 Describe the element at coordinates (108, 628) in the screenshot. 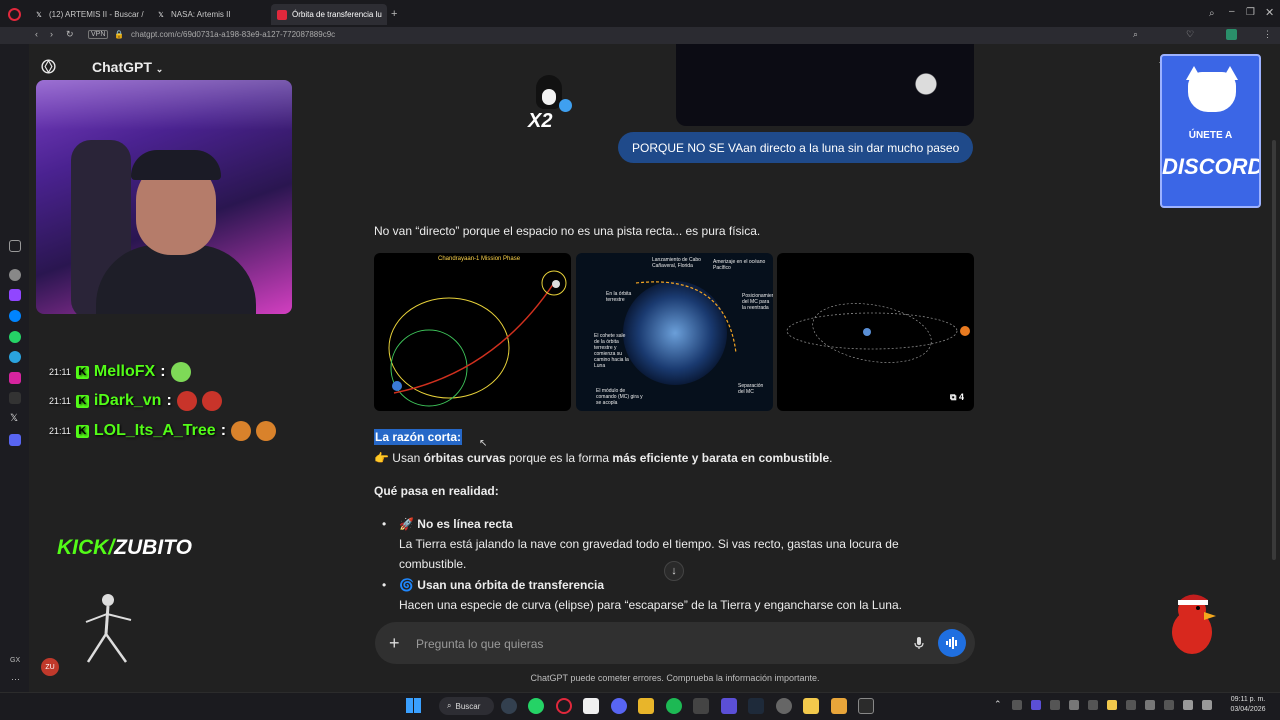

I see `skeleton-dancer-sticker` at that location.